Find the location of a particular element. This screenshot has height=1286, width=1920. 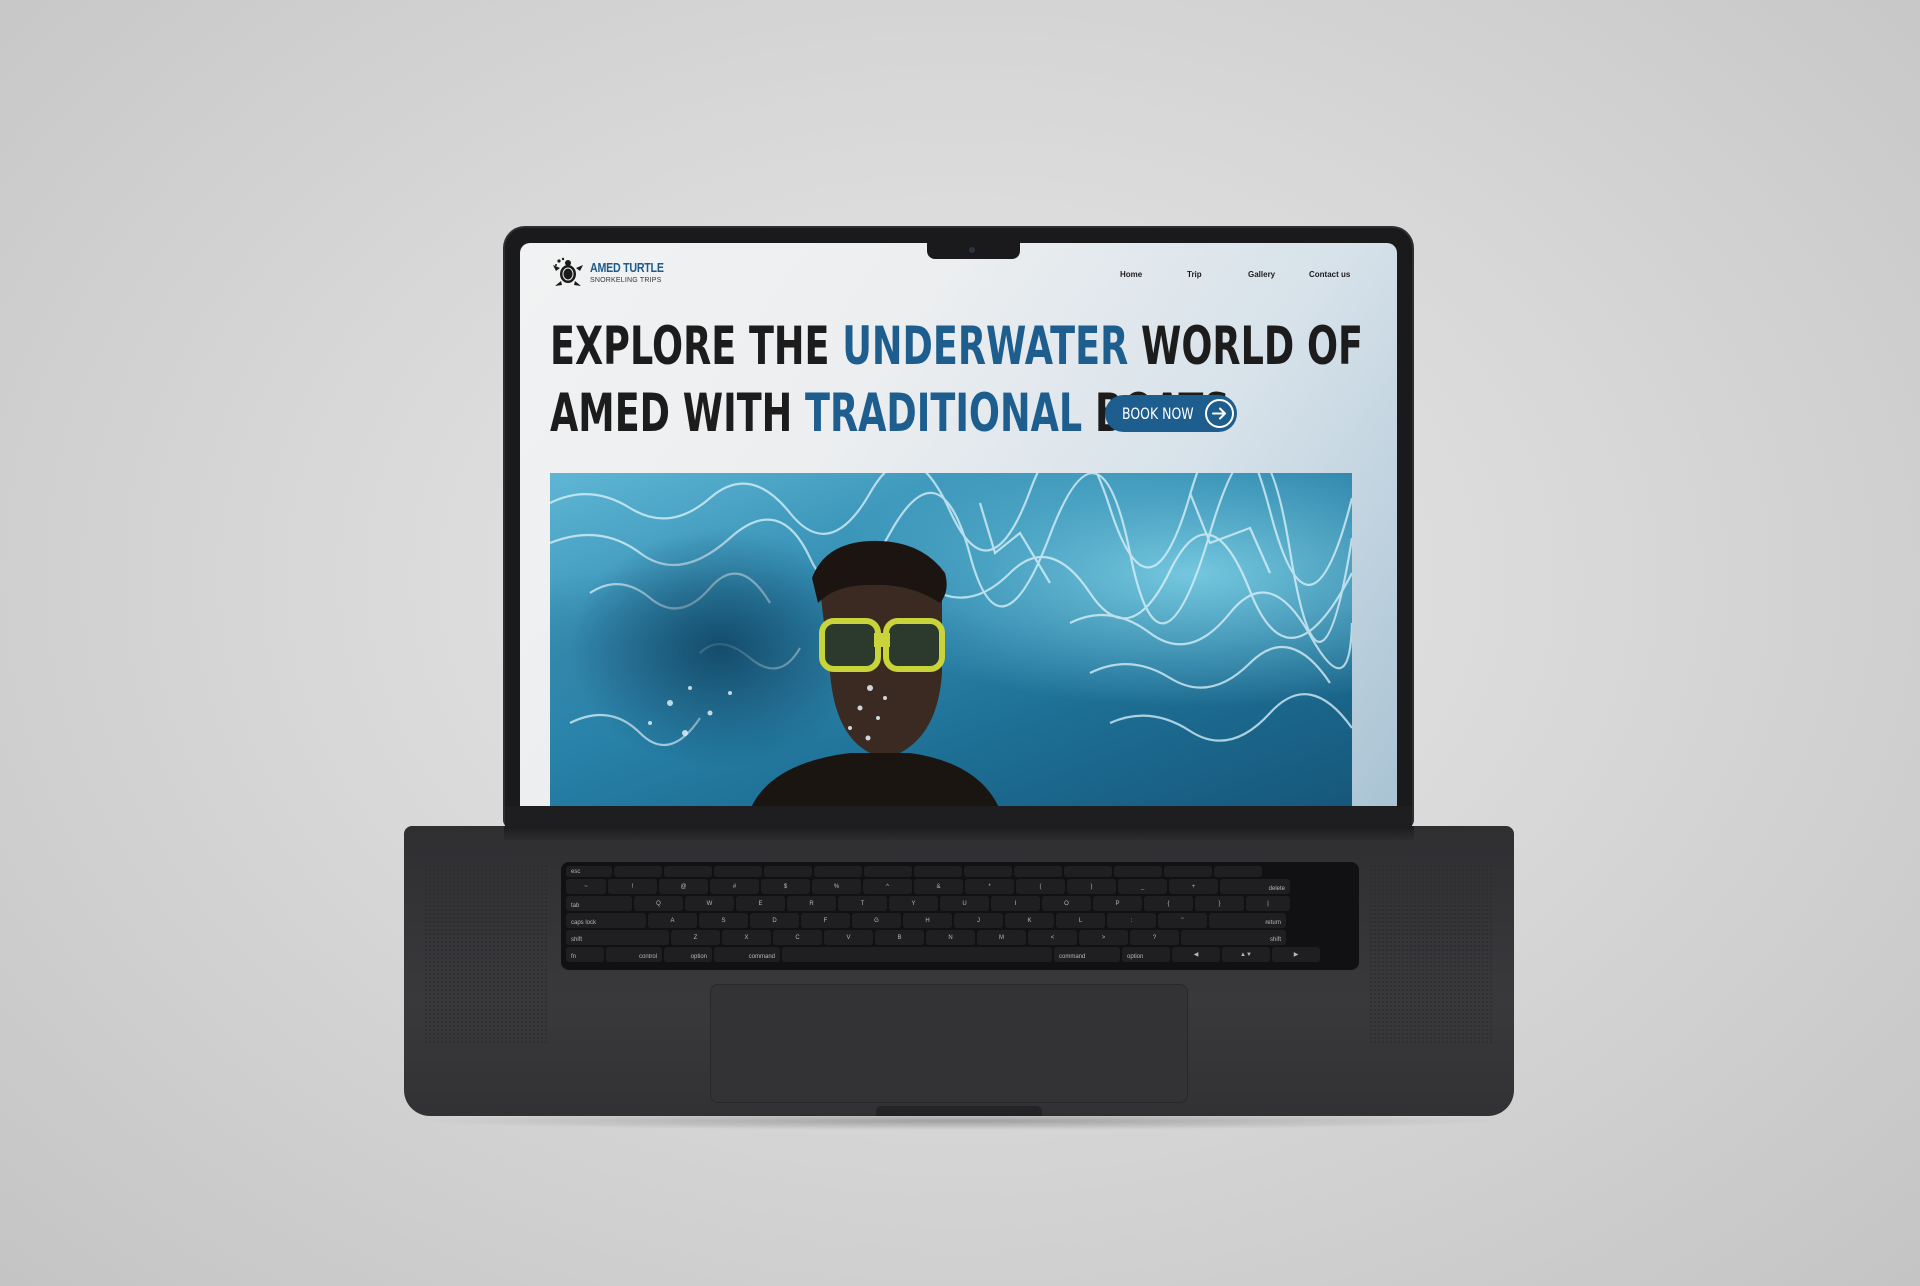

trackpad is located at coordinates (949, 1043).